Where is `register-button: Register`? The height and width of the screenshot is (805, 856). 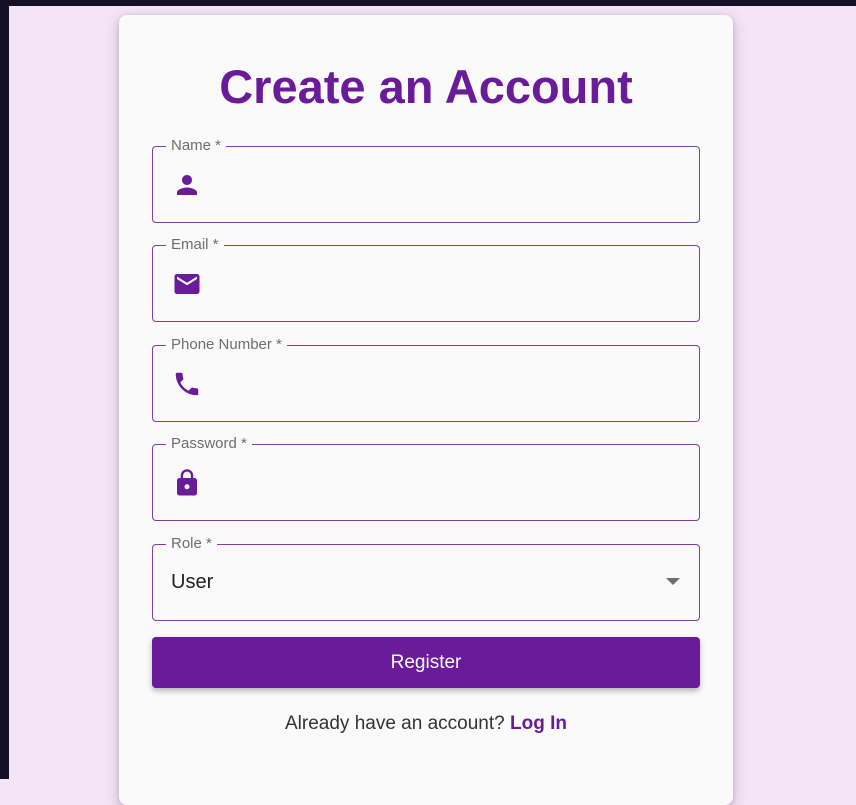 register-button: Register is located at coordinates (426, 662).